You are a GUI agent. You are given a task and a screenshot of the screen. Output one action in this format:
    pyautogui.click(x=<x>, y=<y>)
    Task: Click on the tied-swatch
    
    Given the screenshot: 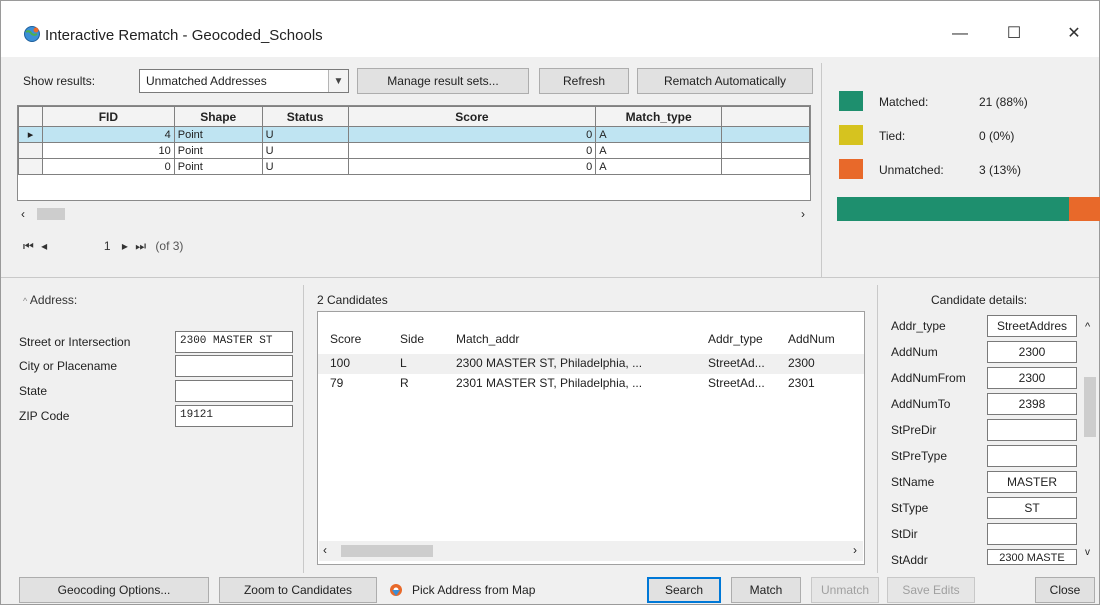 What is the action you would take?
    pyautogui.click(x=851, y=135)
    